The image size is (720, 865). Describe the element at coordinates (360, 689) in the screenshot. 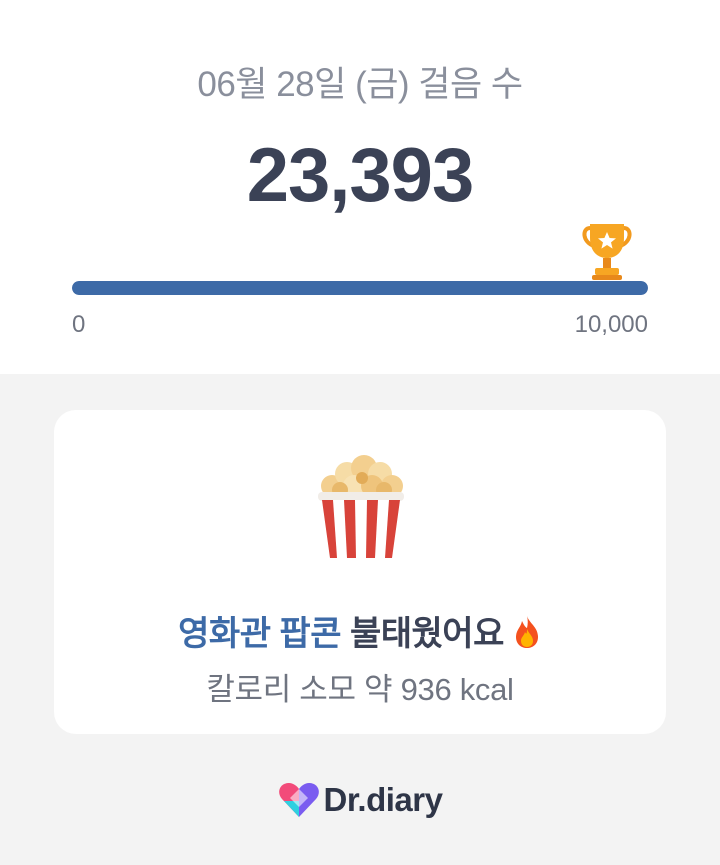

I see `calories-burned: 칼로리 소모 약 936 kcal` at that location.